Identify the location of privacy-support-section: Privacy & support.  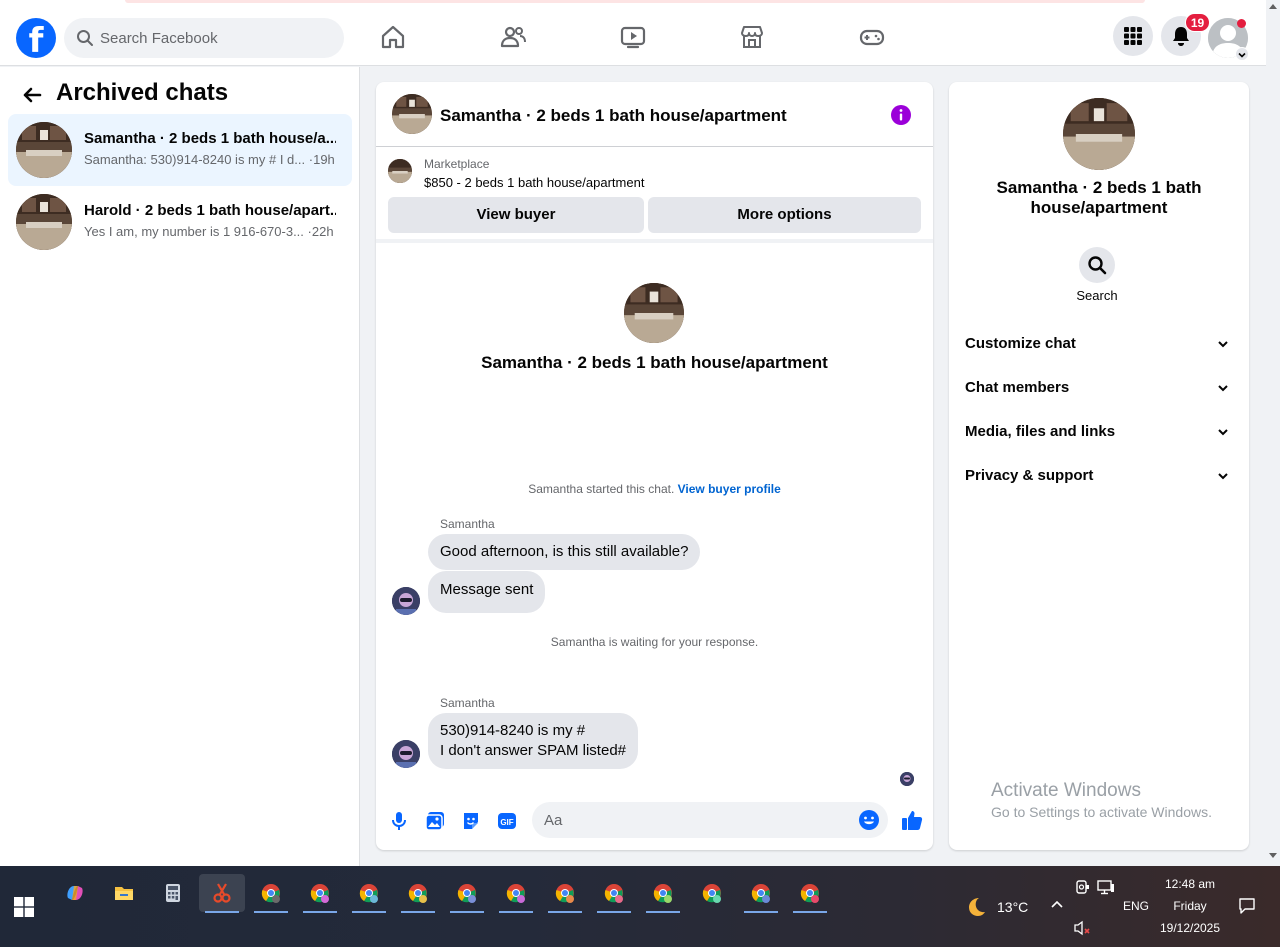
(1099, 476).